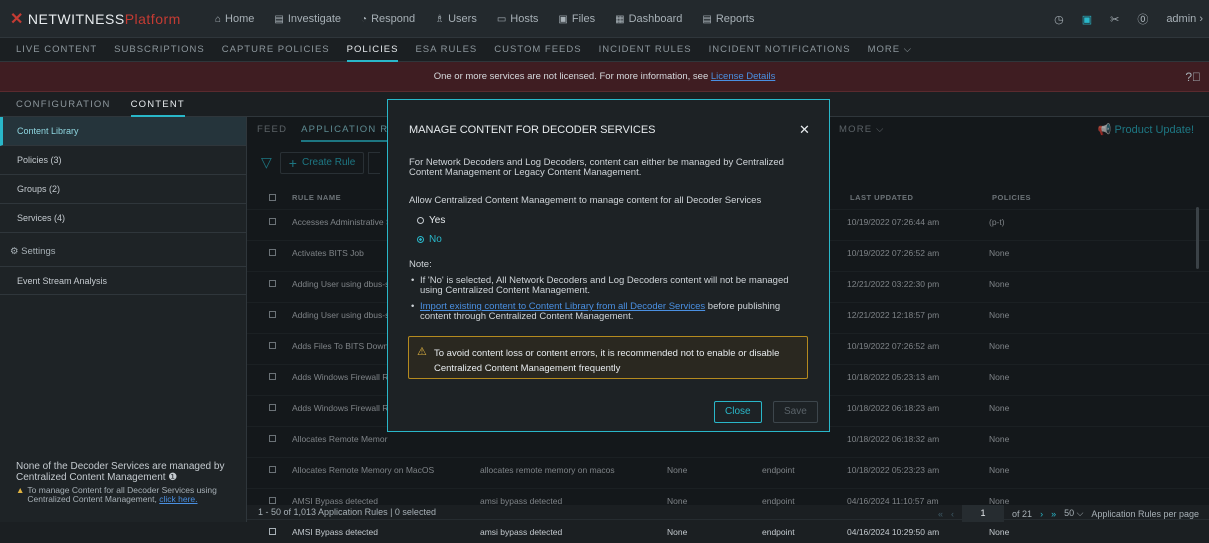 The height and width of the screenshot is (543, 1209). I want to click on license-details-link: License Details, so click(743, 76).